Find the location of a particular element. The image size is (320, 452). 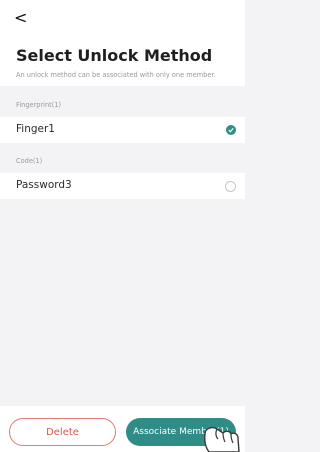

unlock-method-label: Finger1 is located at coordinates (35, 129).